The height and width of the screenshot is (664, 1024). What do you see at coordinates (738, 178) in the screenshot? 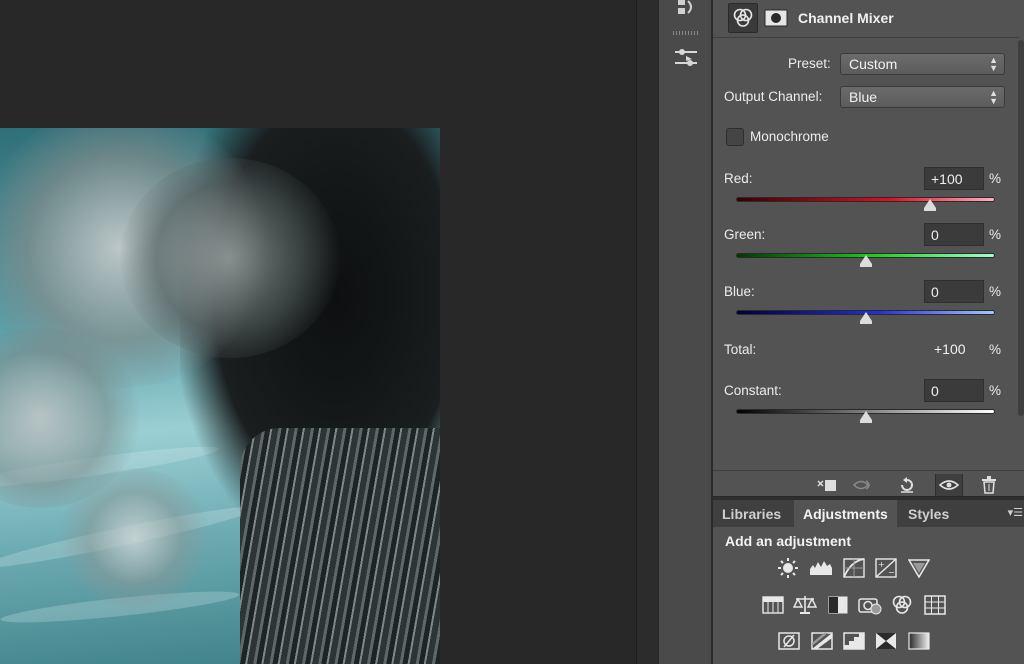
I see `red-label: Red:` at bounding box center [738, 178].